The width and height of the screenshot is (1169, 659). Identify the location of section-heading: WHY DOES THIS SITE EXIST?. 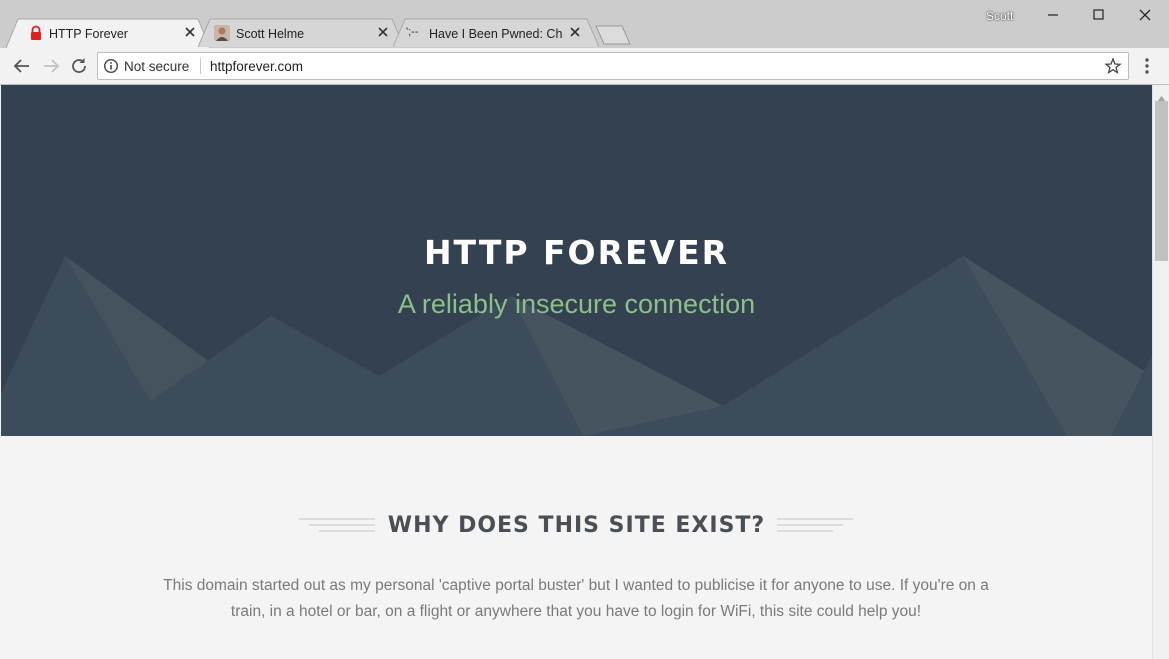
(576, 525).